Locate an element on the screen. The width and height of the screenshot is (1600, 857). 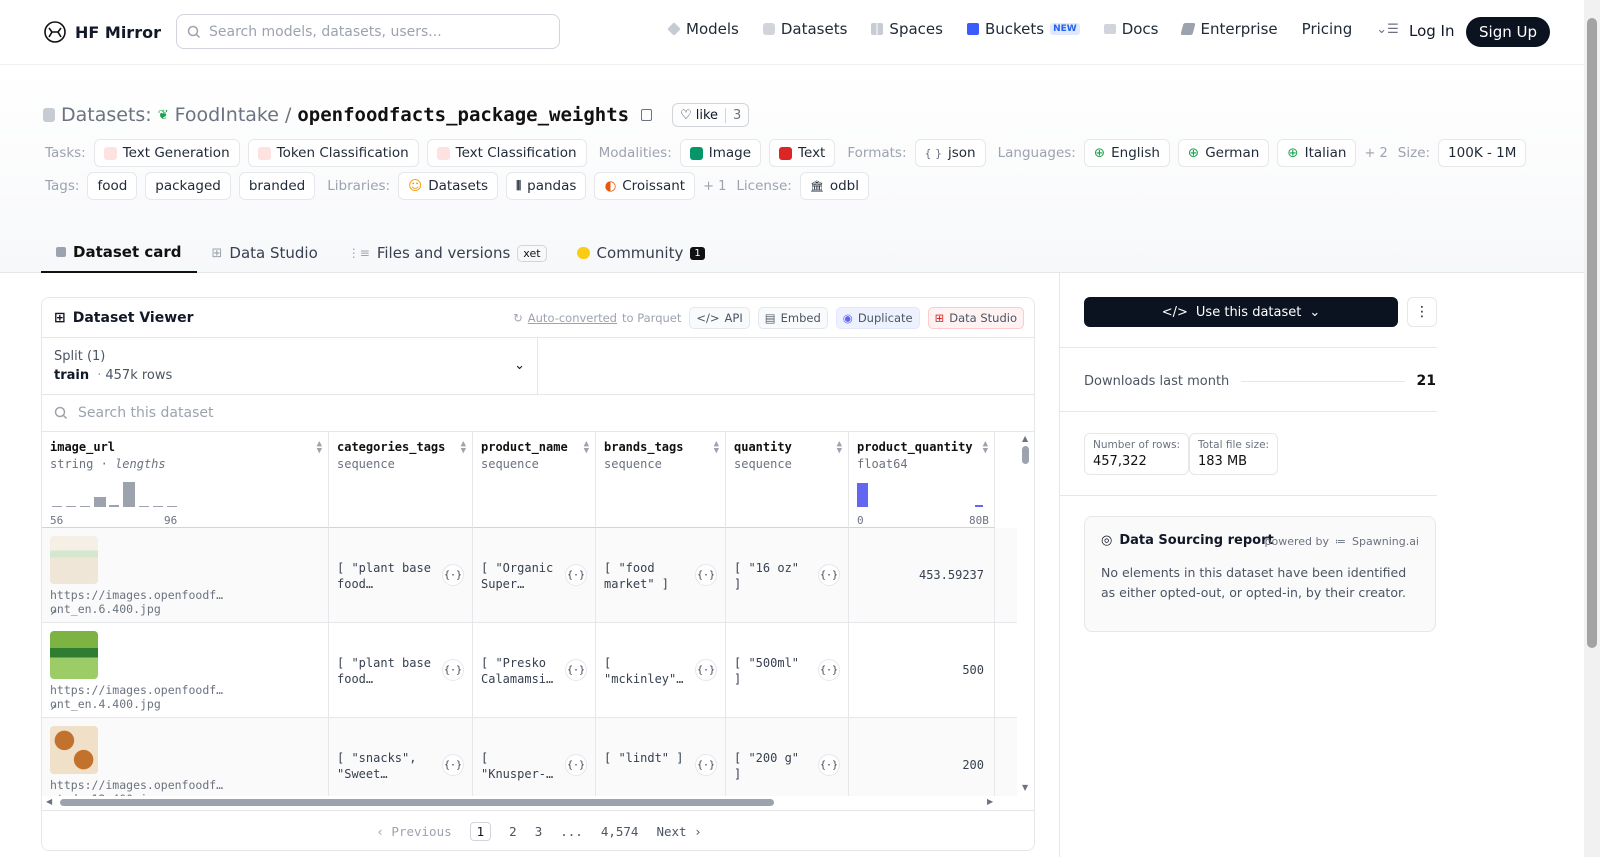
tag-chip: food is located at coordinates (112, 186).